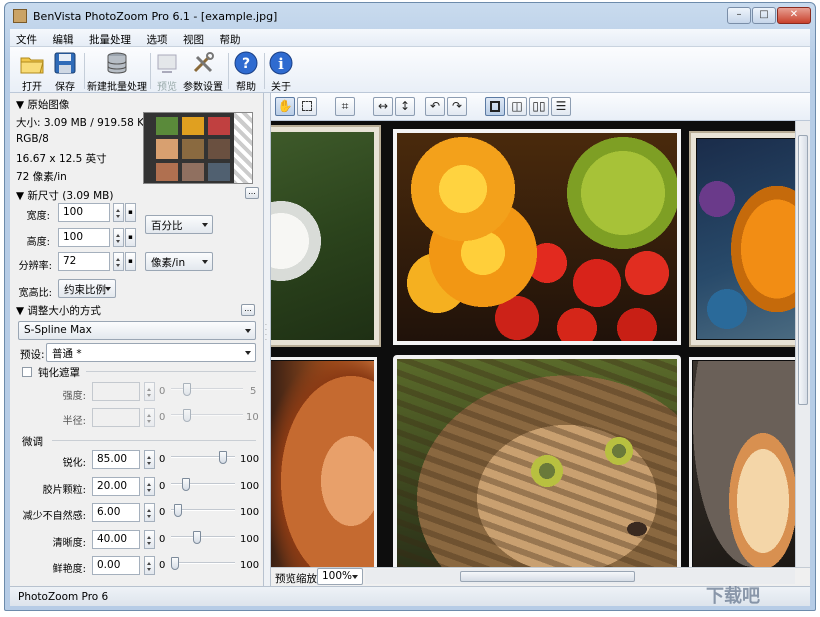 This screenshot has height=617, width=820. What do you see at coordinates (69, 543) in the screenshot?
I see `finetune-label: 清晰度:` at bounding box center [69, 543].